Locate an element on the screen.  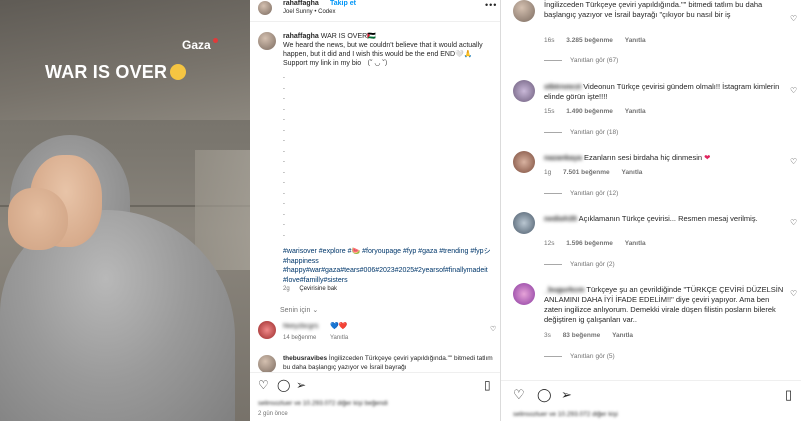
person-hand is located at coordinates (38, 219).